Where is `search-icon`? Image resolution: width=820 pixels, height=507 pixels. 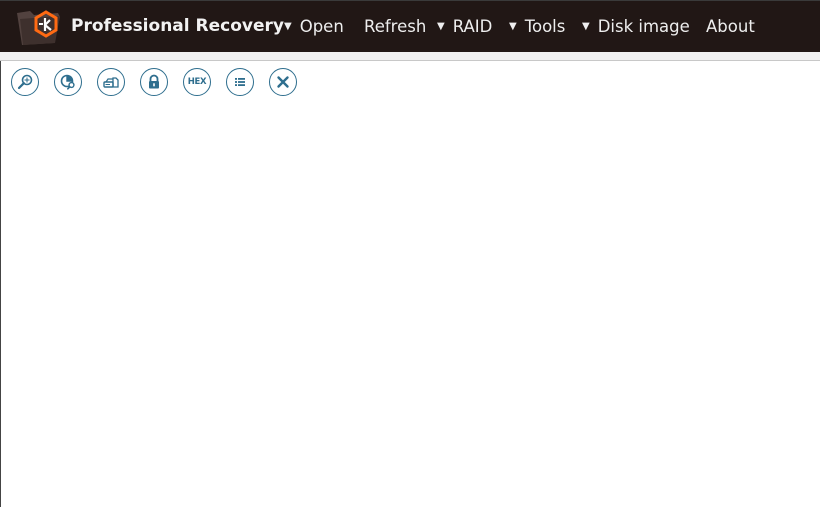
search-icon is located at coordinates (25, 82).